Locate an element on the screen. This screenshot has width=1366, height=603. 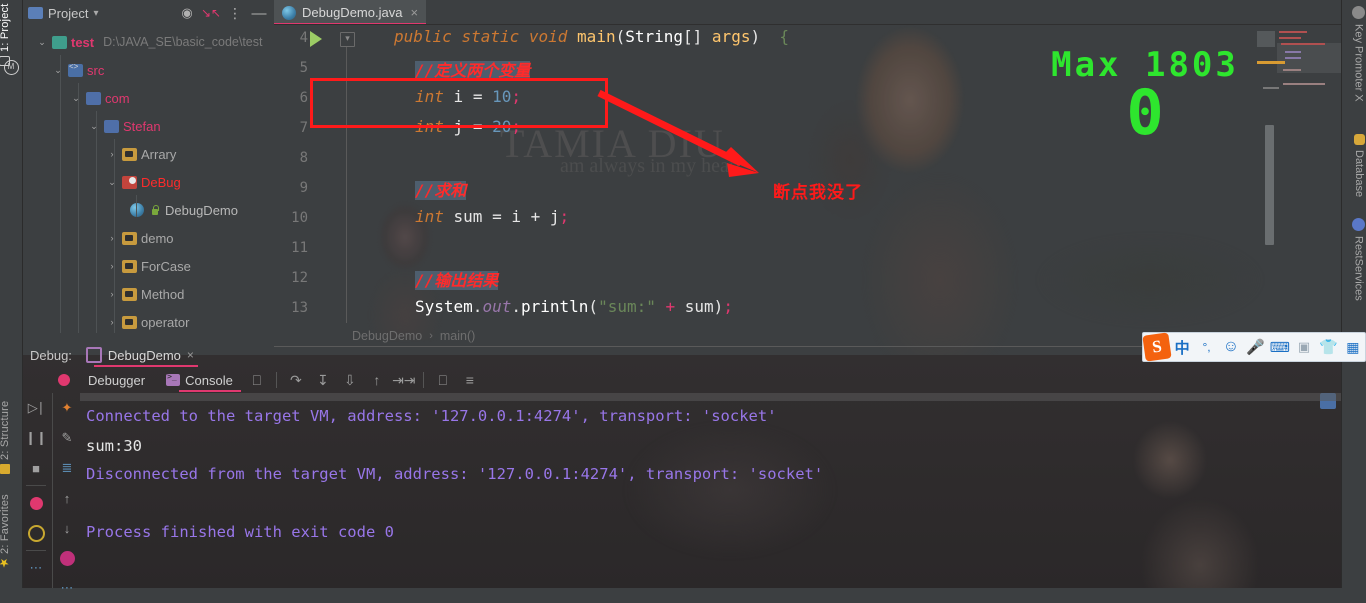
annotation-note-text: 断点我没了 is located at coordinates (818, 193).